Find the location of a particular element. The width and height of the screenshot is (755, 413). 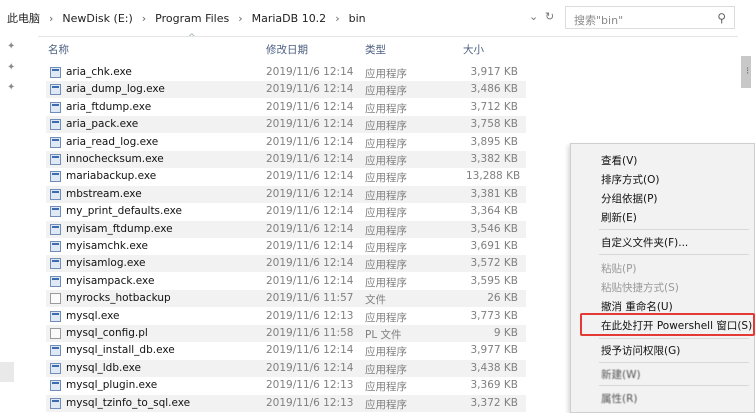

file-row: mysql_config.pl 2019/11/6 11:58 PL 文件 9 KB is located at coordinates (286, 333).